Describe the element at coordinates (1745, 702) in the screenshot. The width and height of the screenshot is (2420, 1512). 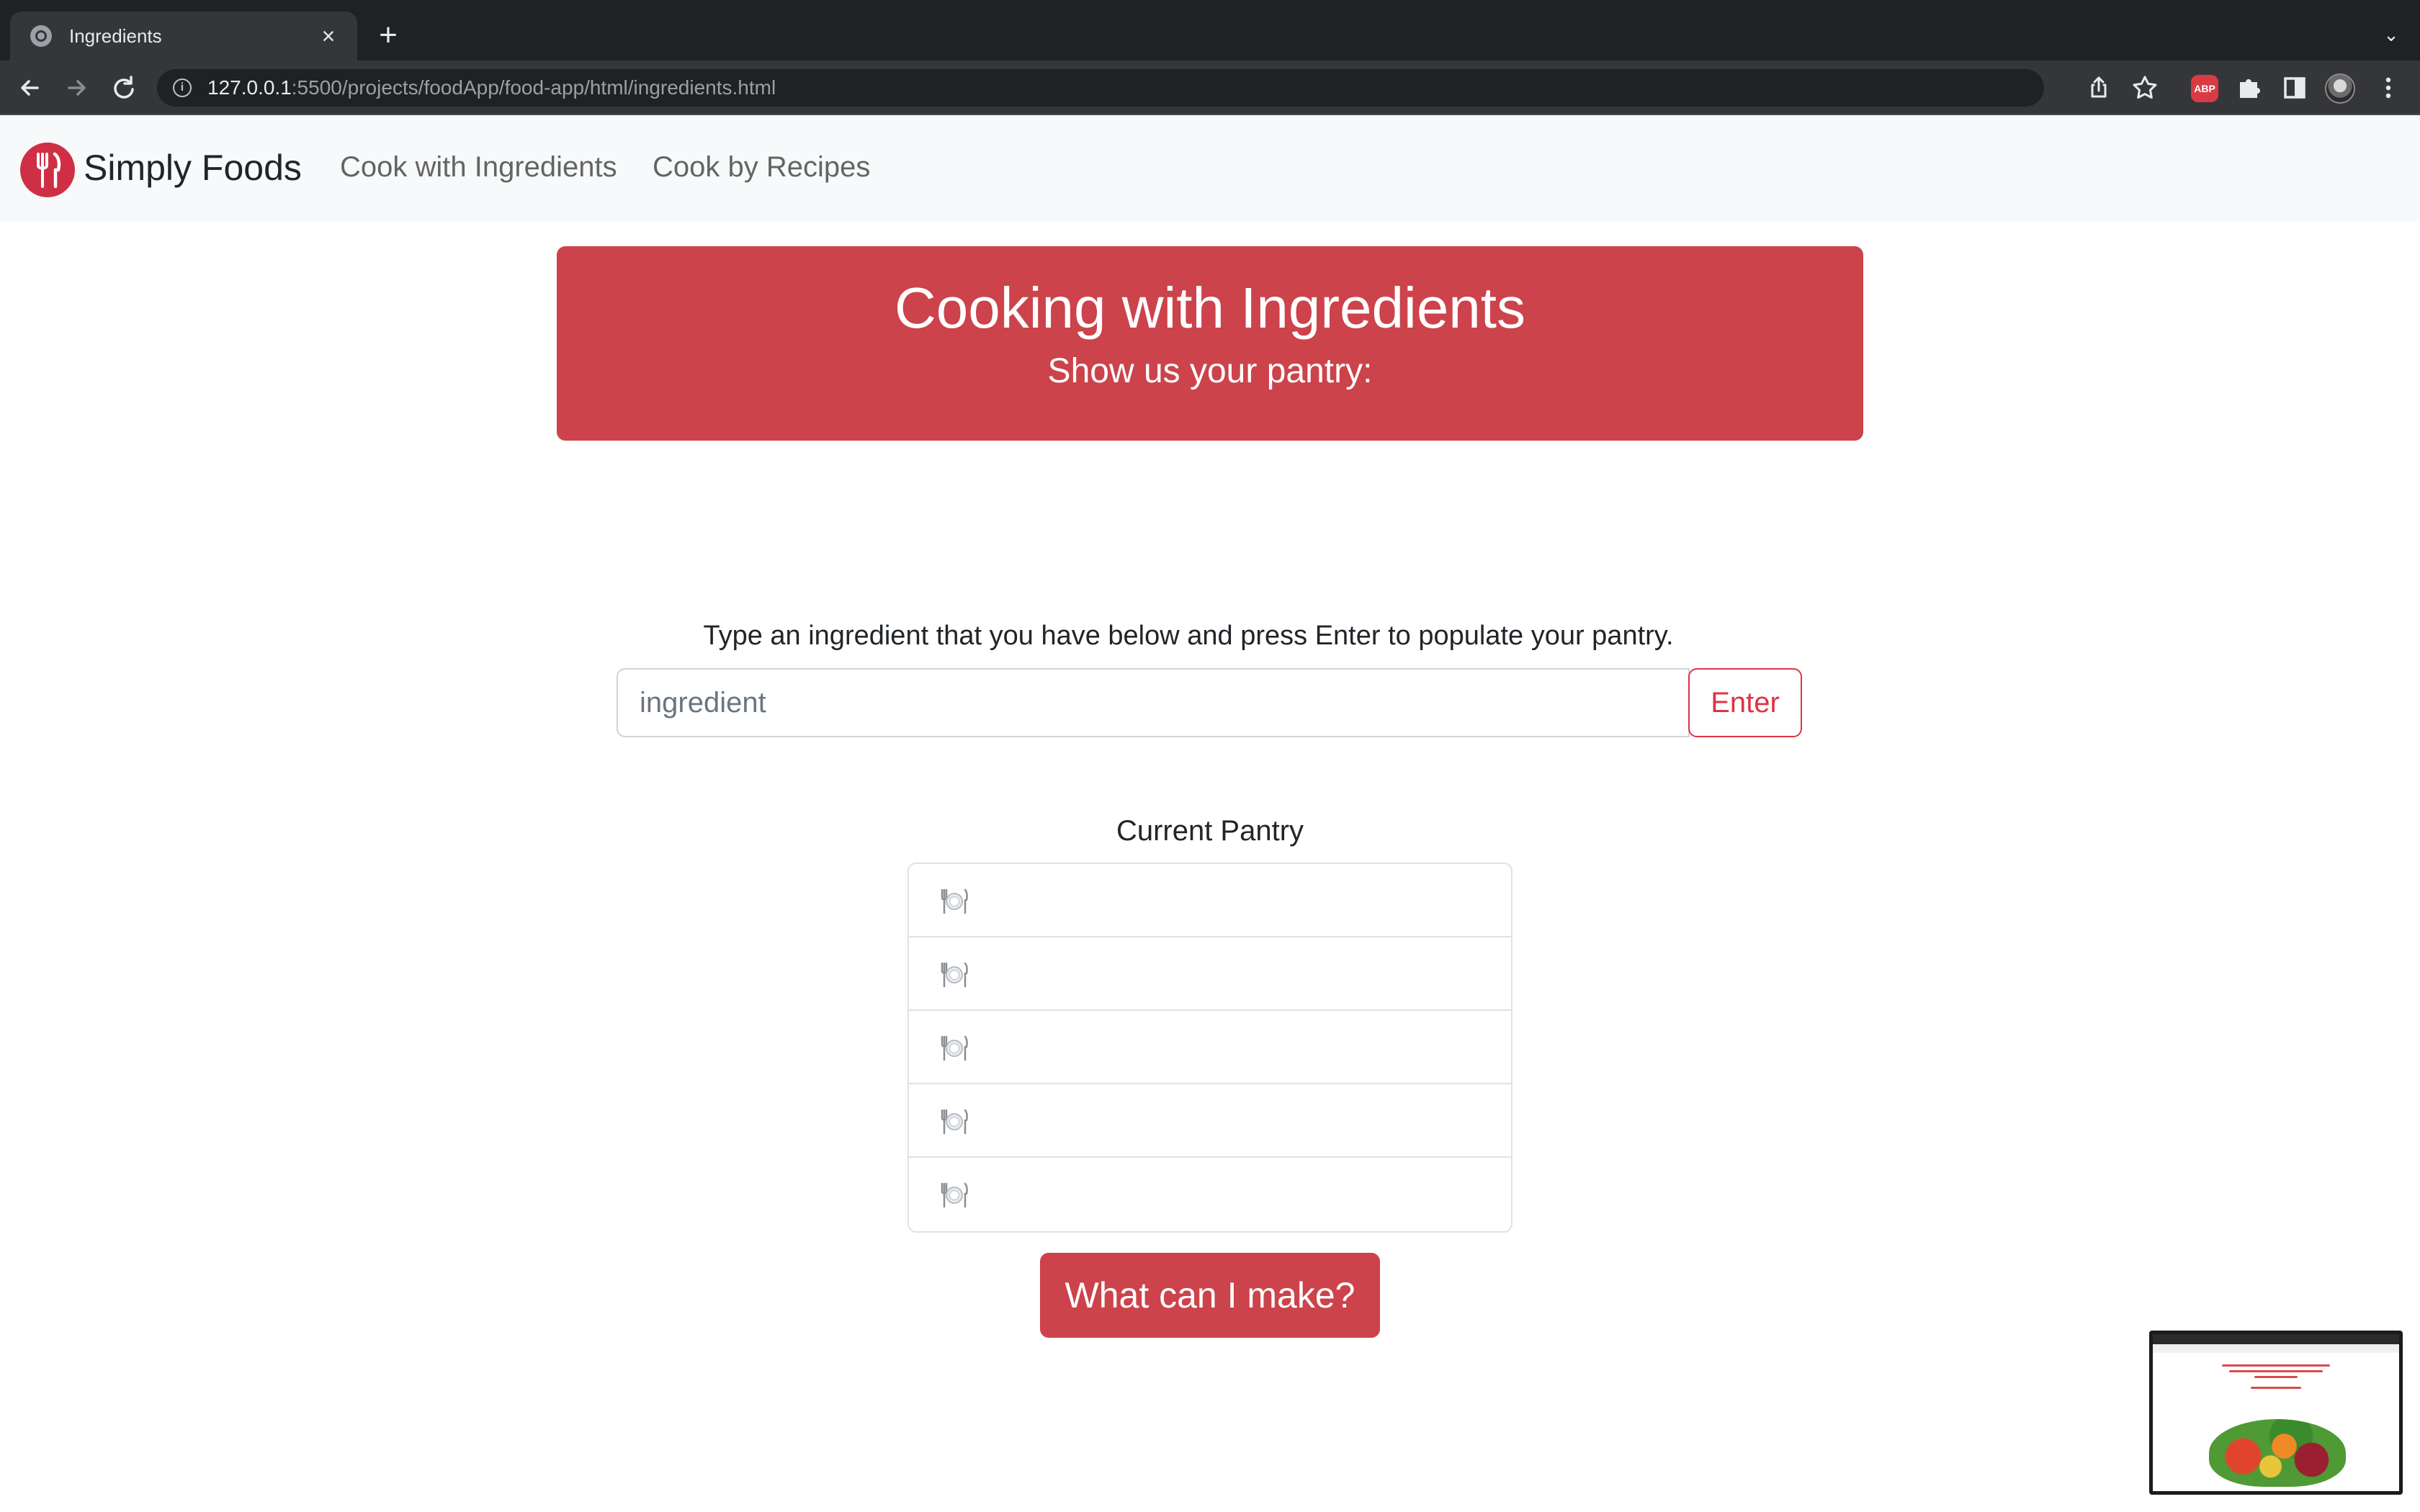
I see `enter-button: Enter` at that location.